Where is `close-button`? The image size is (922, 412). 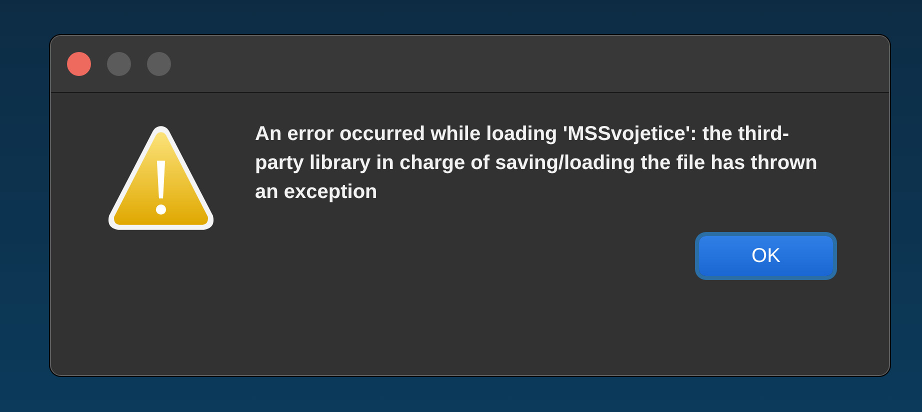
close-button is located at coordinates (79, 64).